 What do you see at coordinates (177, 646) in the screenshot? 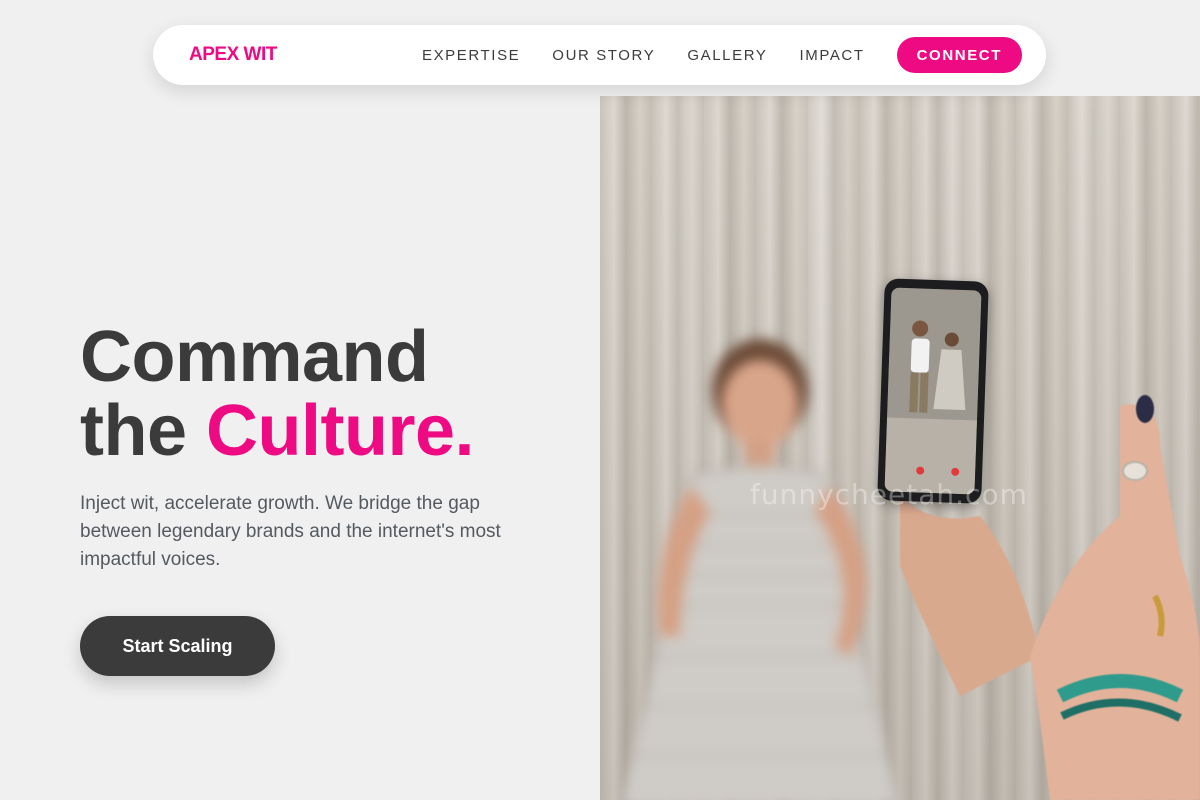
I see `start-scaling-button: Start Scaling` at bounding box center [177, 646].